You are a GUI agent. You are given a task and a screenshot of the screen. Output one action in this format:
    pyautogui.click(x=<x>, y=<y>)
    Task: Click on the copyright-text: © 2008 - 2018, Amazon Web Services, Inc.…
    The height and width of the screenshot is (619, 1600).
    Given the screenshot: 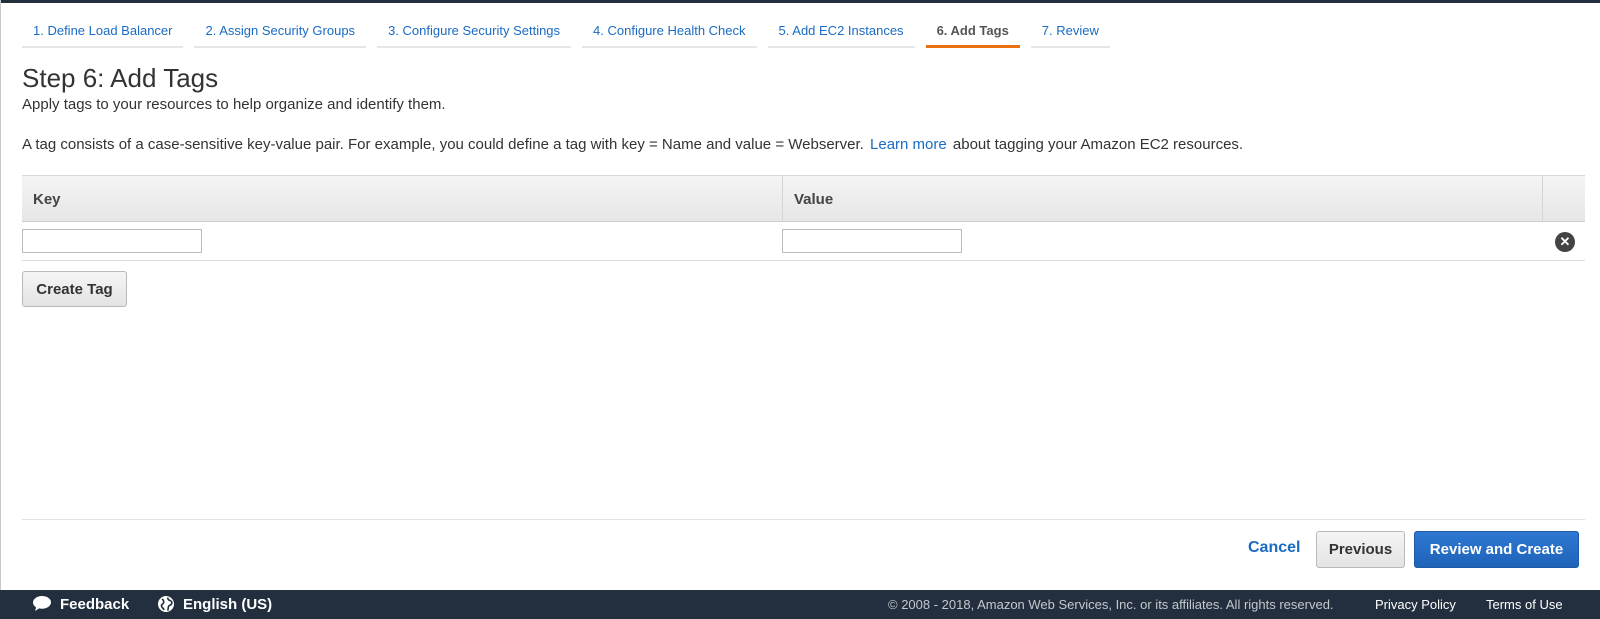 What is the action you would take?
    pyautogui.click(x=1111, y=604)
    